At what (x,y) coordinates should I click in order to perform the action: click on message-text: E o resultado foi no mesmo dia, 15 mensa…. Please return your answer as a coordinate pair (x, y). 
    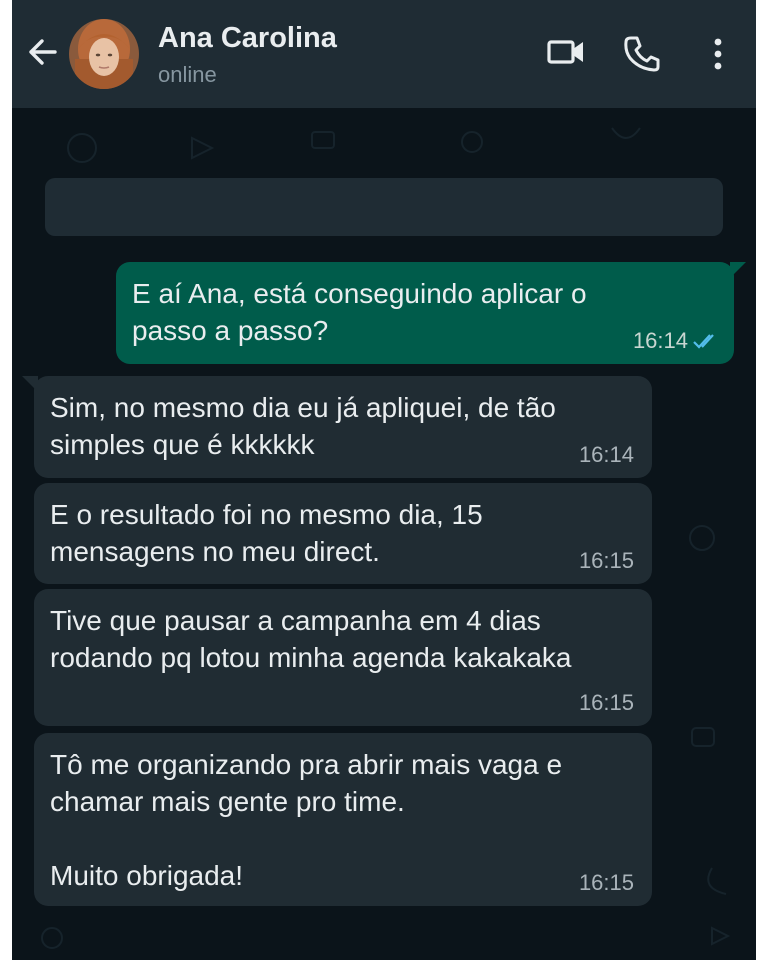
    Looking at the image, I should click on (266, 533).